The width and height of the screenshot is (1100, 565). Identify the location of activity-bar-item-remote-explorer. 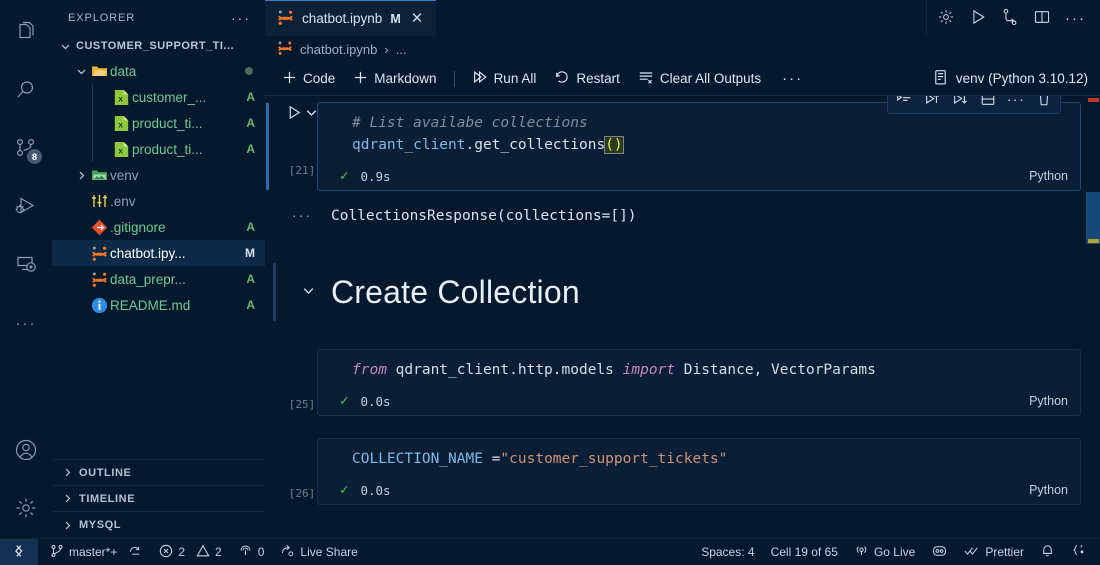
(26, 265).